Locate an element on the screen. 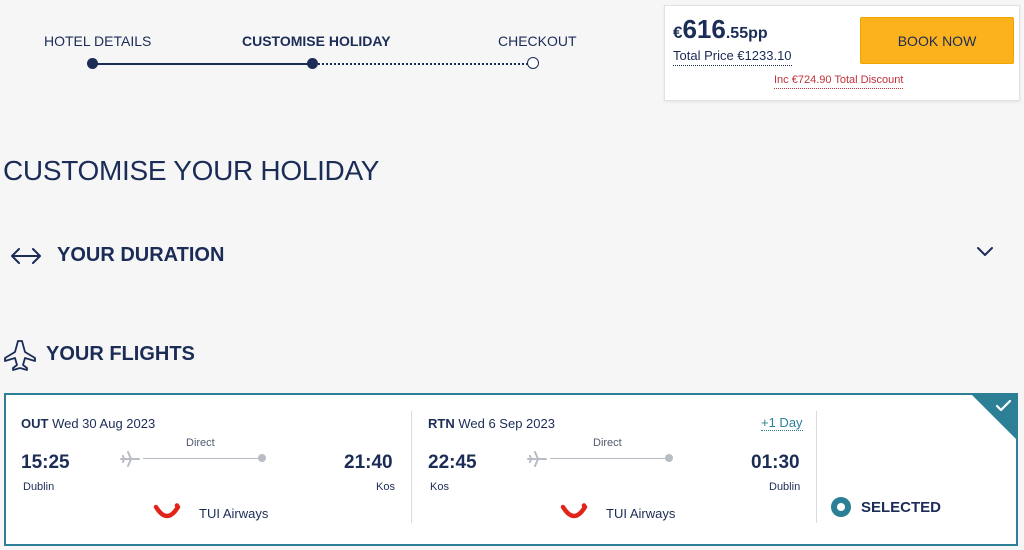  outbound-arrive-time: 21:40 is located at coordinates (368, 462).